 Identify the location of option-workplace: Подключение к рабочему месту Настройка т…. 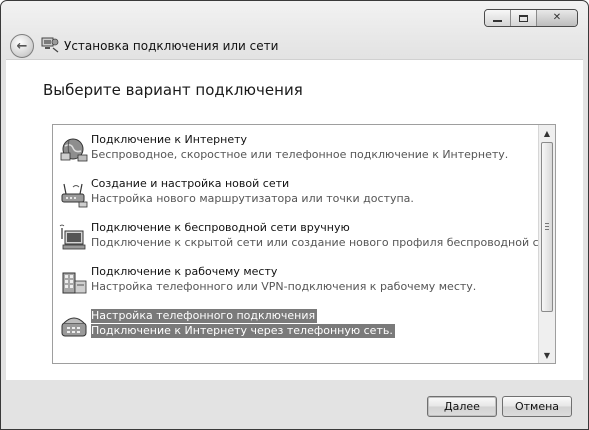
(298, 281).